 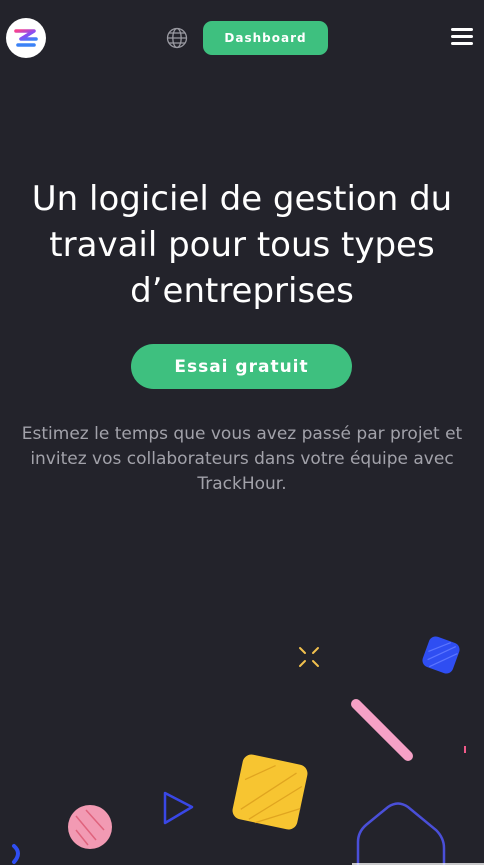 What do you see at coordinates (178, 808) in the screenshot?
I see `play-triangle-shape` at bounding box center [178, 808].